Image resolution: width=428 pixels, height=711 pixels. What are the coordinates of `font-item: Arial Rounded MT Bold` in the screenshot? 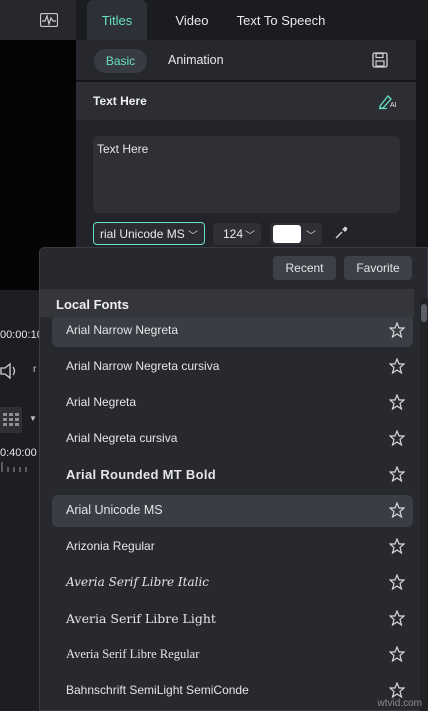 It's located at (232, 475).